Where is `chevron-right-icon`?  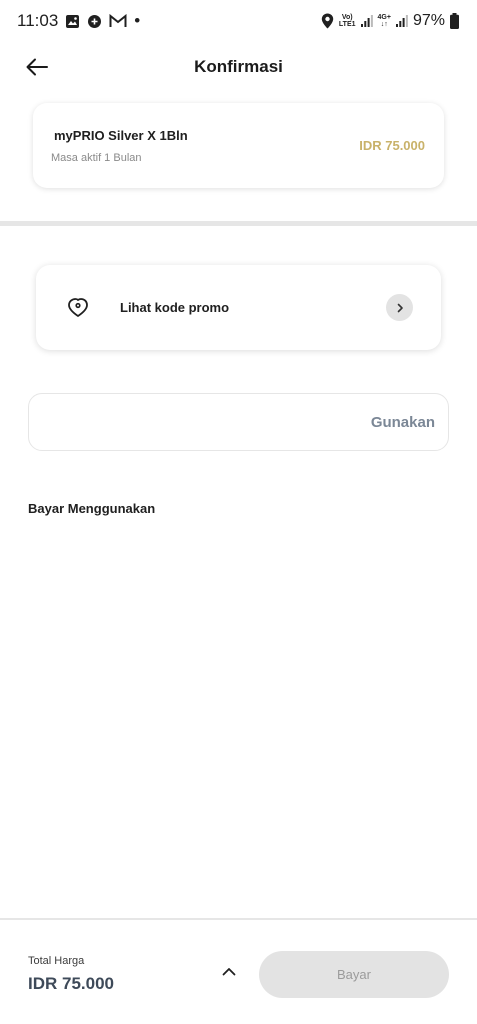 chevron-right-icon is located at coordinates (399, 307).